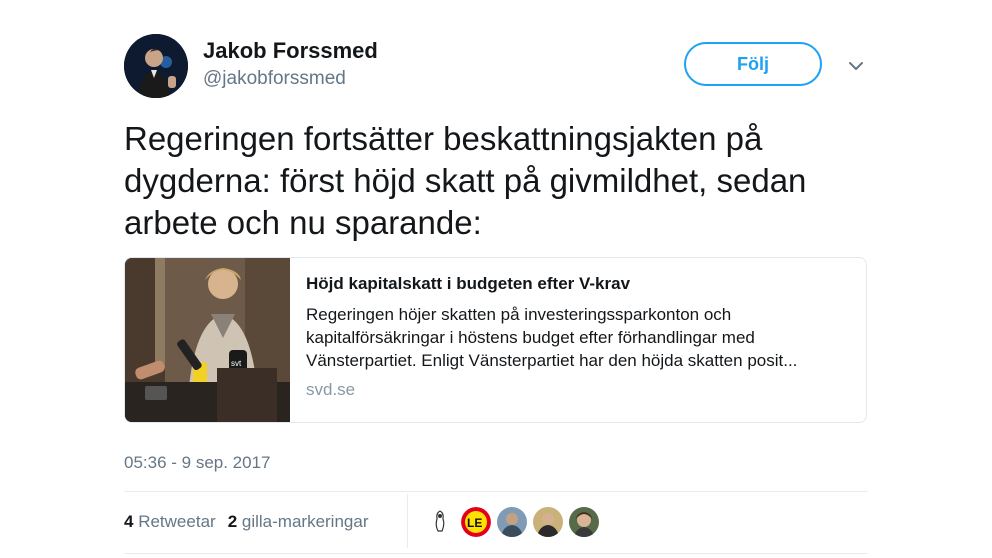 This screenshot has height=558, width=992. Describe the element at coordinates (407, 521) in the screenshot. I see `stats-separator` at that location.